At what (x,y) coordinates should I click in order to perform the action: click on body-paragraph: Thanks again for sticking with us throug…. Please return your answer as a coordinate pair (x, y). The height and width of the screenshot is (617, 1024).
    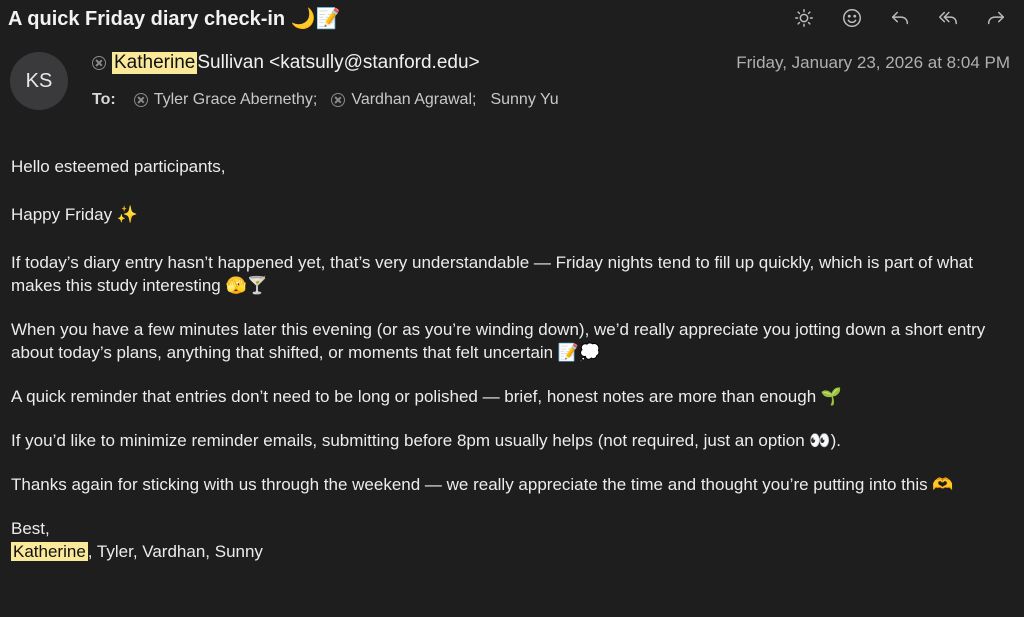
    Looking at the image, I should click on (482, 484).